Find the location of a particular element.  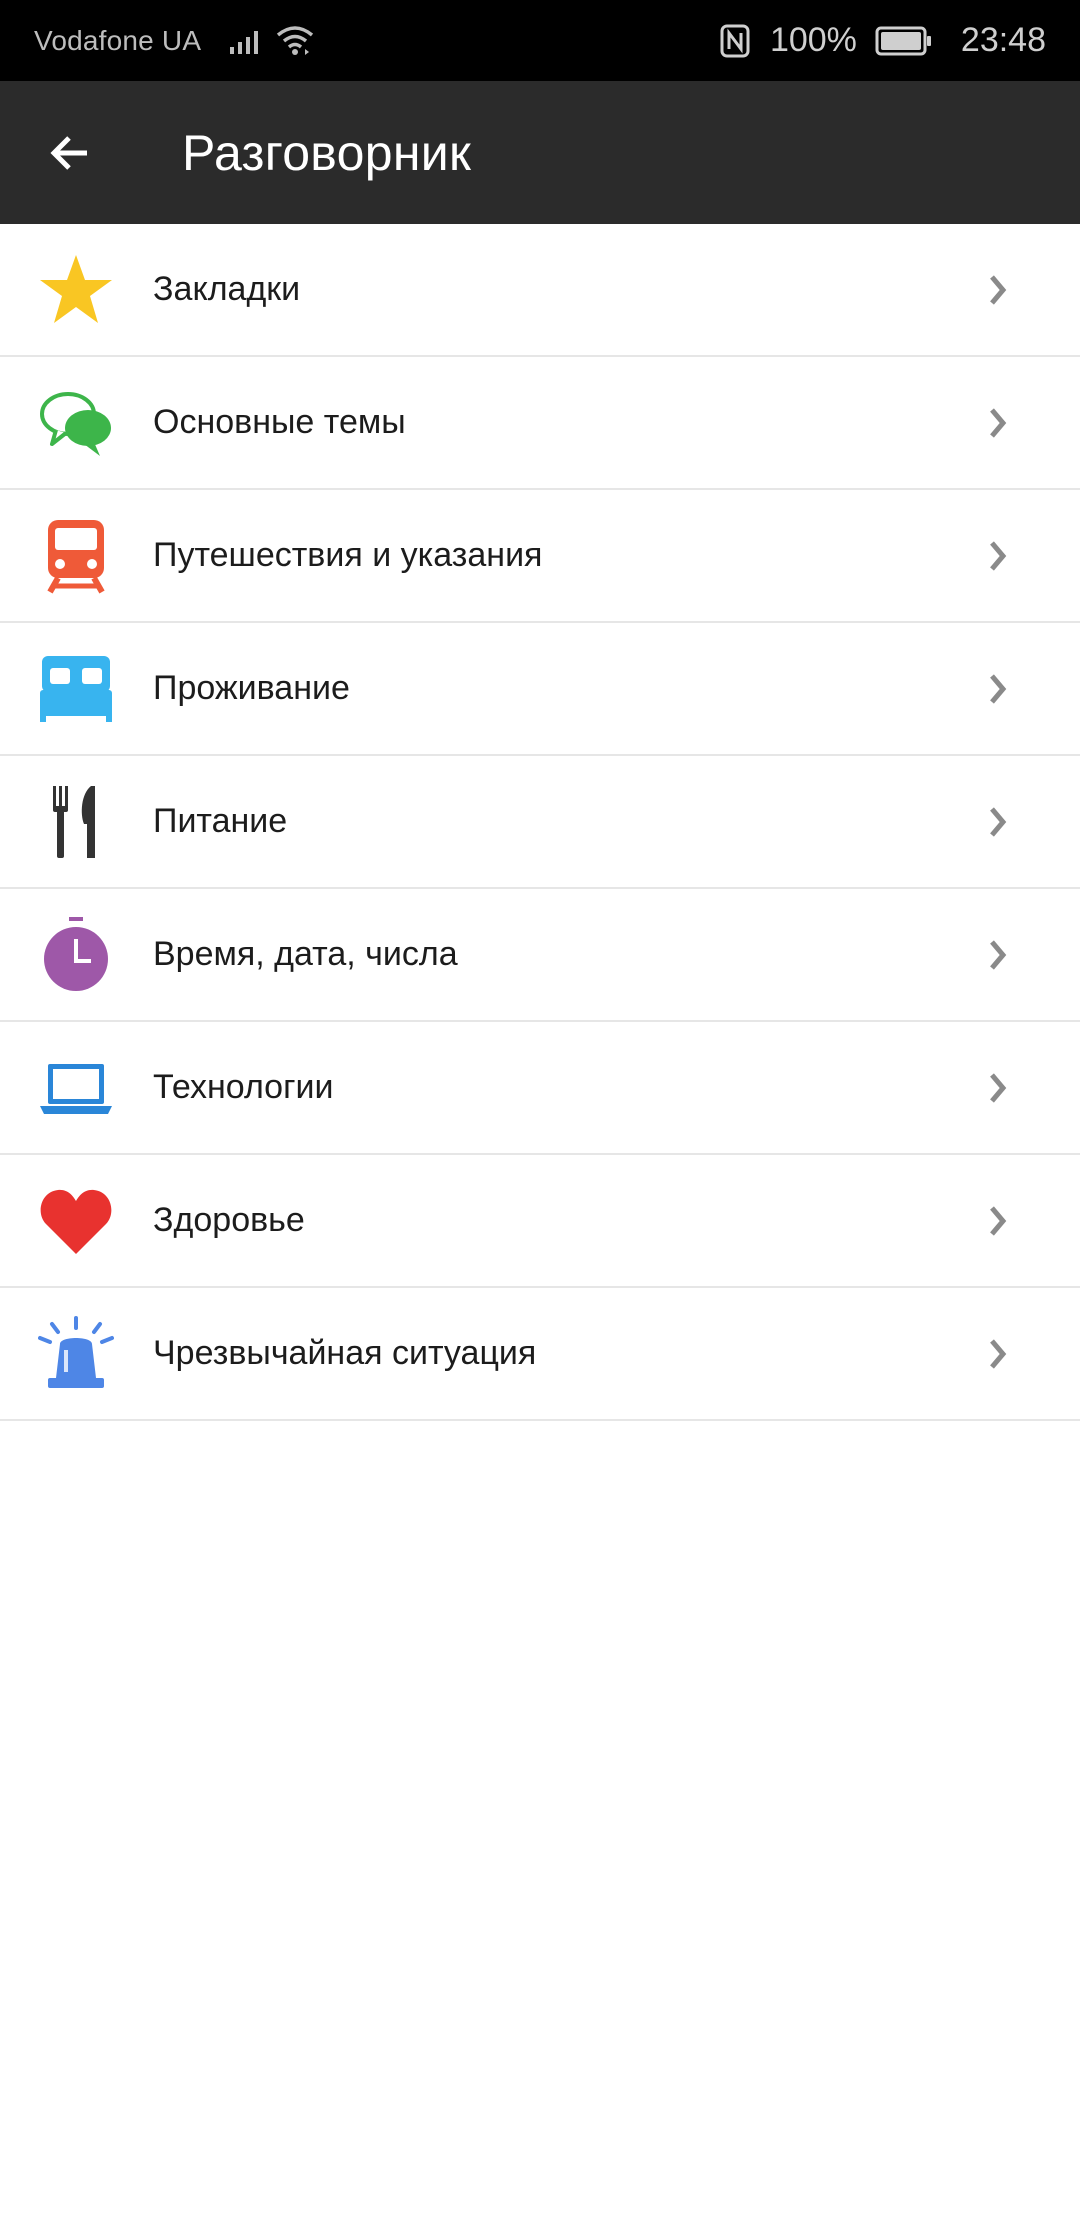

stopwatch-icon is located at coordinates (76, 955).